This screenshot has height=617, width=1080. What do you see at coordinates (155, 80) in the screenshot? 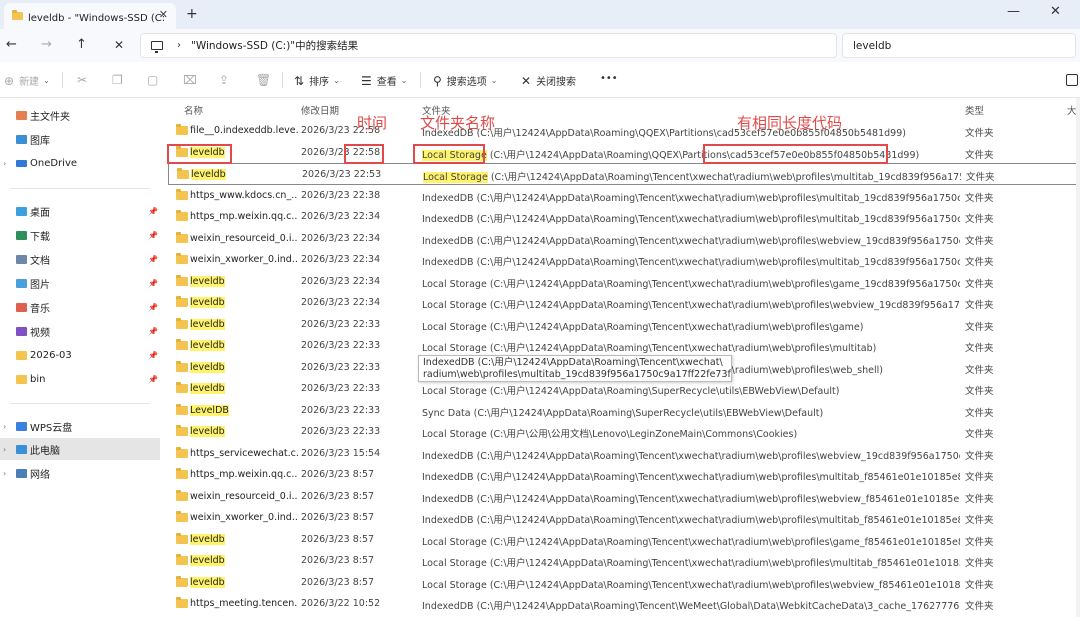
I see `paste-button: ▢` at bounding box center [155, 80].